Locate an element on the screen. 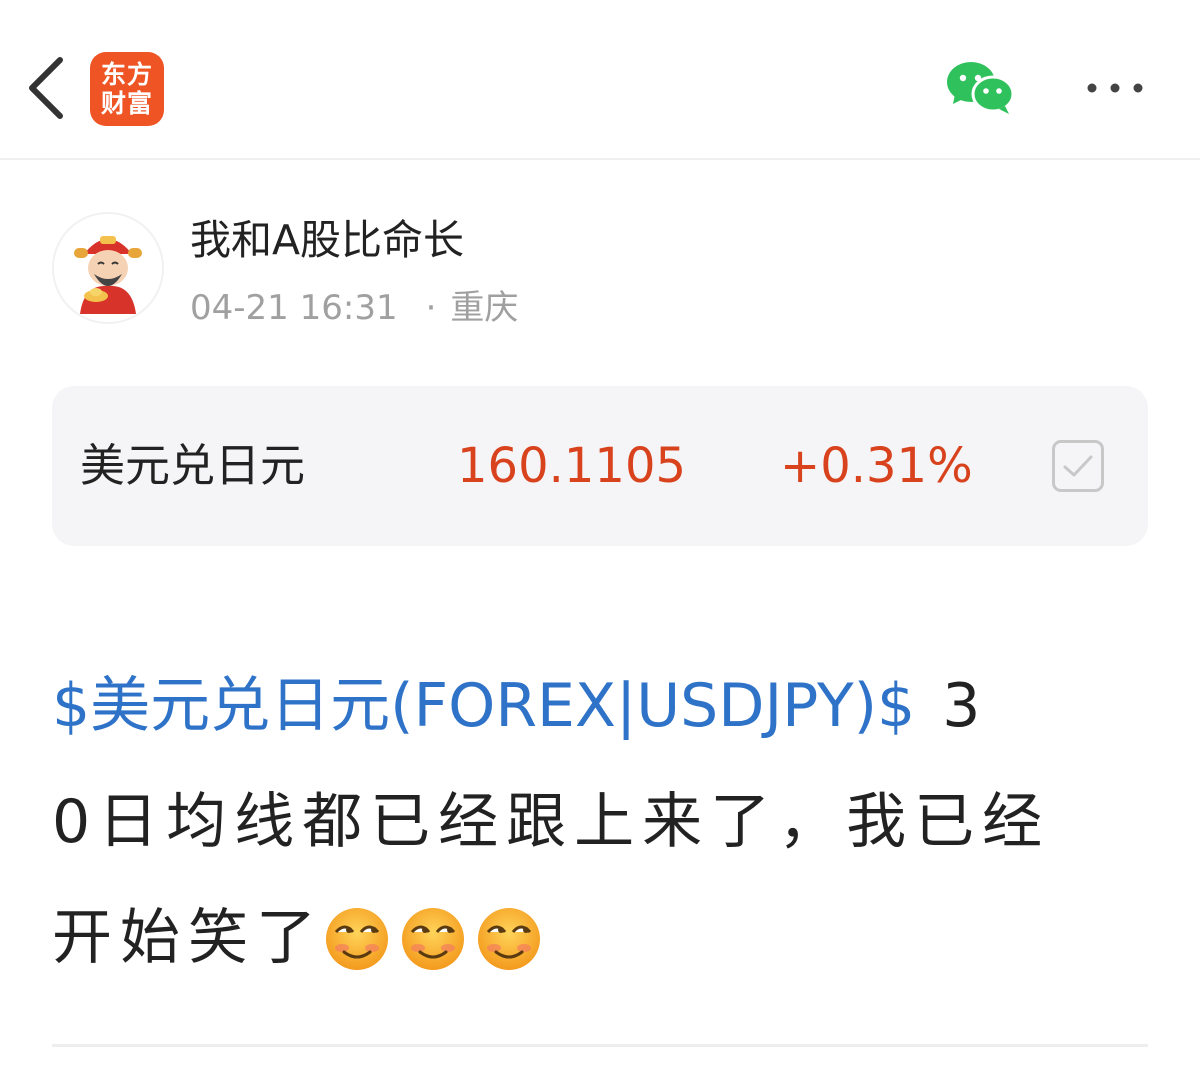 Image resolution: width=1200 pixels, height=1066 pixels. app-logo: 东方 财富 is located at coordinates (127, 89).